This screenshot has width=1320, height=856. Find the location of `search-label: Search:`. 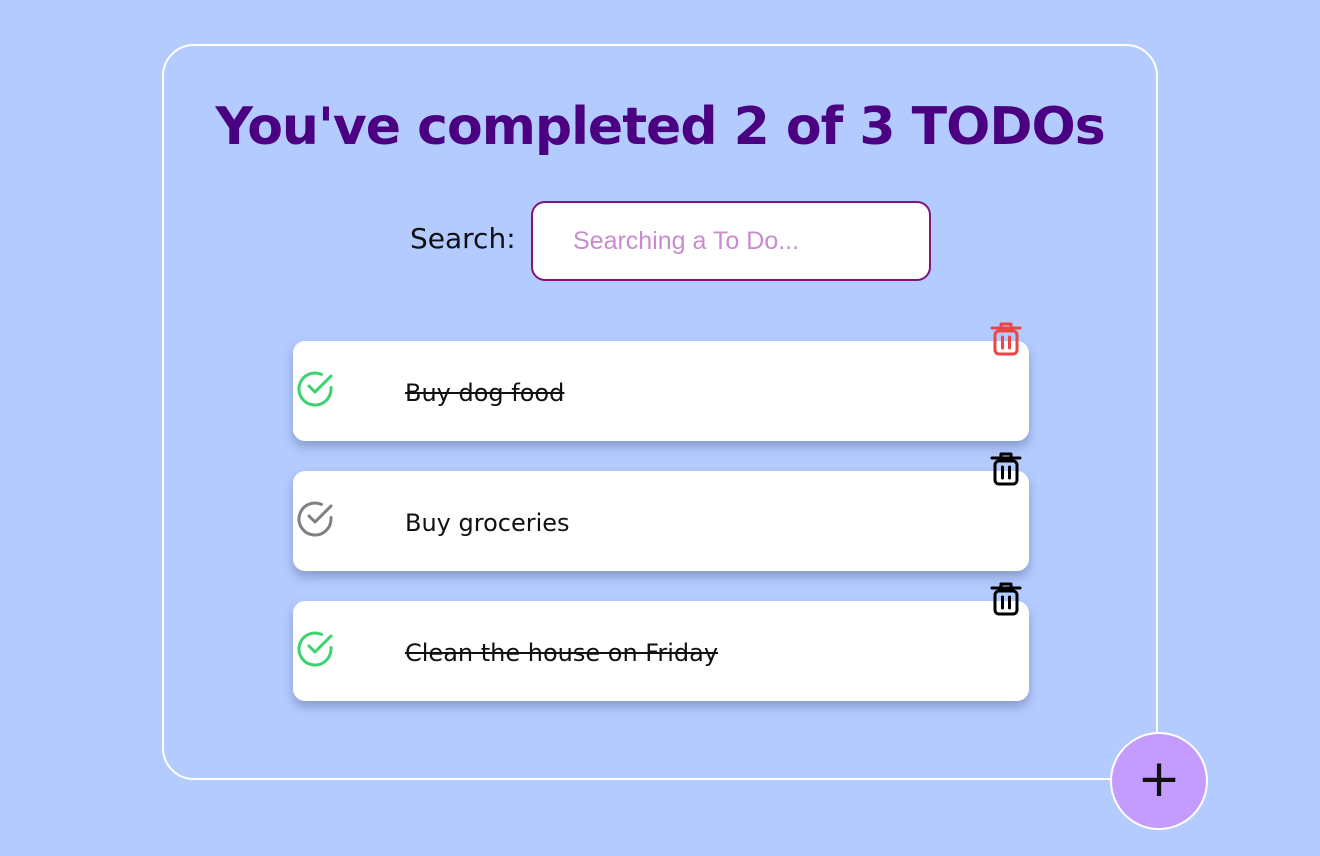

search-label: Search: is located at coordinates (463, 238).